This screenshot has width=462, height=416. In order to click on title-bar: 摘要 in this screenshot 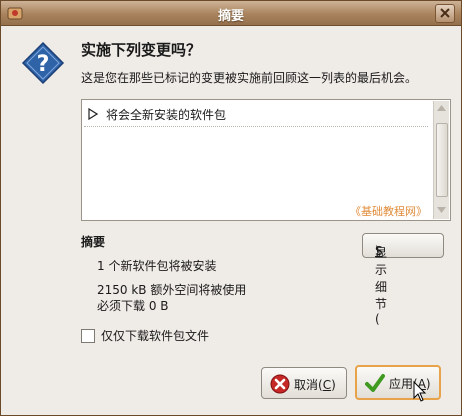, I will do `click(231, 13)`.